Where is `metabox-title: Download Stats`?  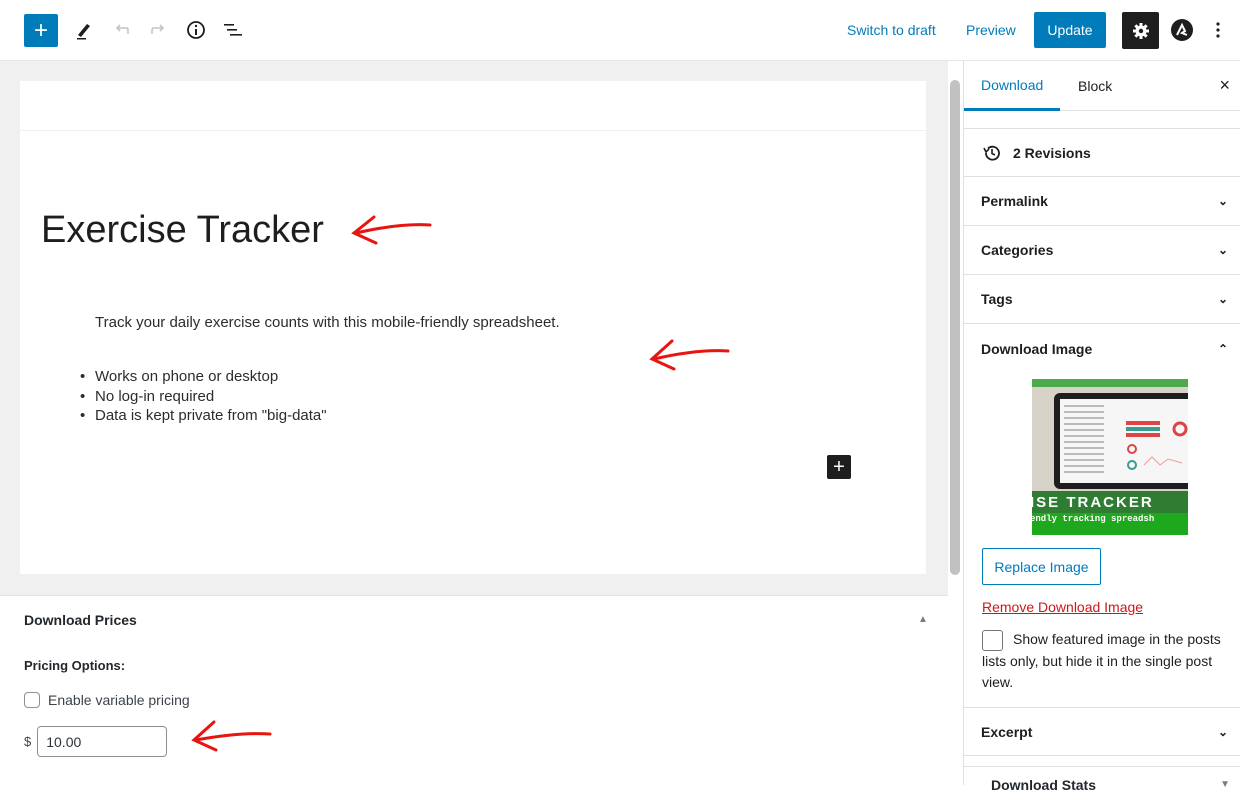
metabox-title: Download Stats is located at coordinates (1044, 785).